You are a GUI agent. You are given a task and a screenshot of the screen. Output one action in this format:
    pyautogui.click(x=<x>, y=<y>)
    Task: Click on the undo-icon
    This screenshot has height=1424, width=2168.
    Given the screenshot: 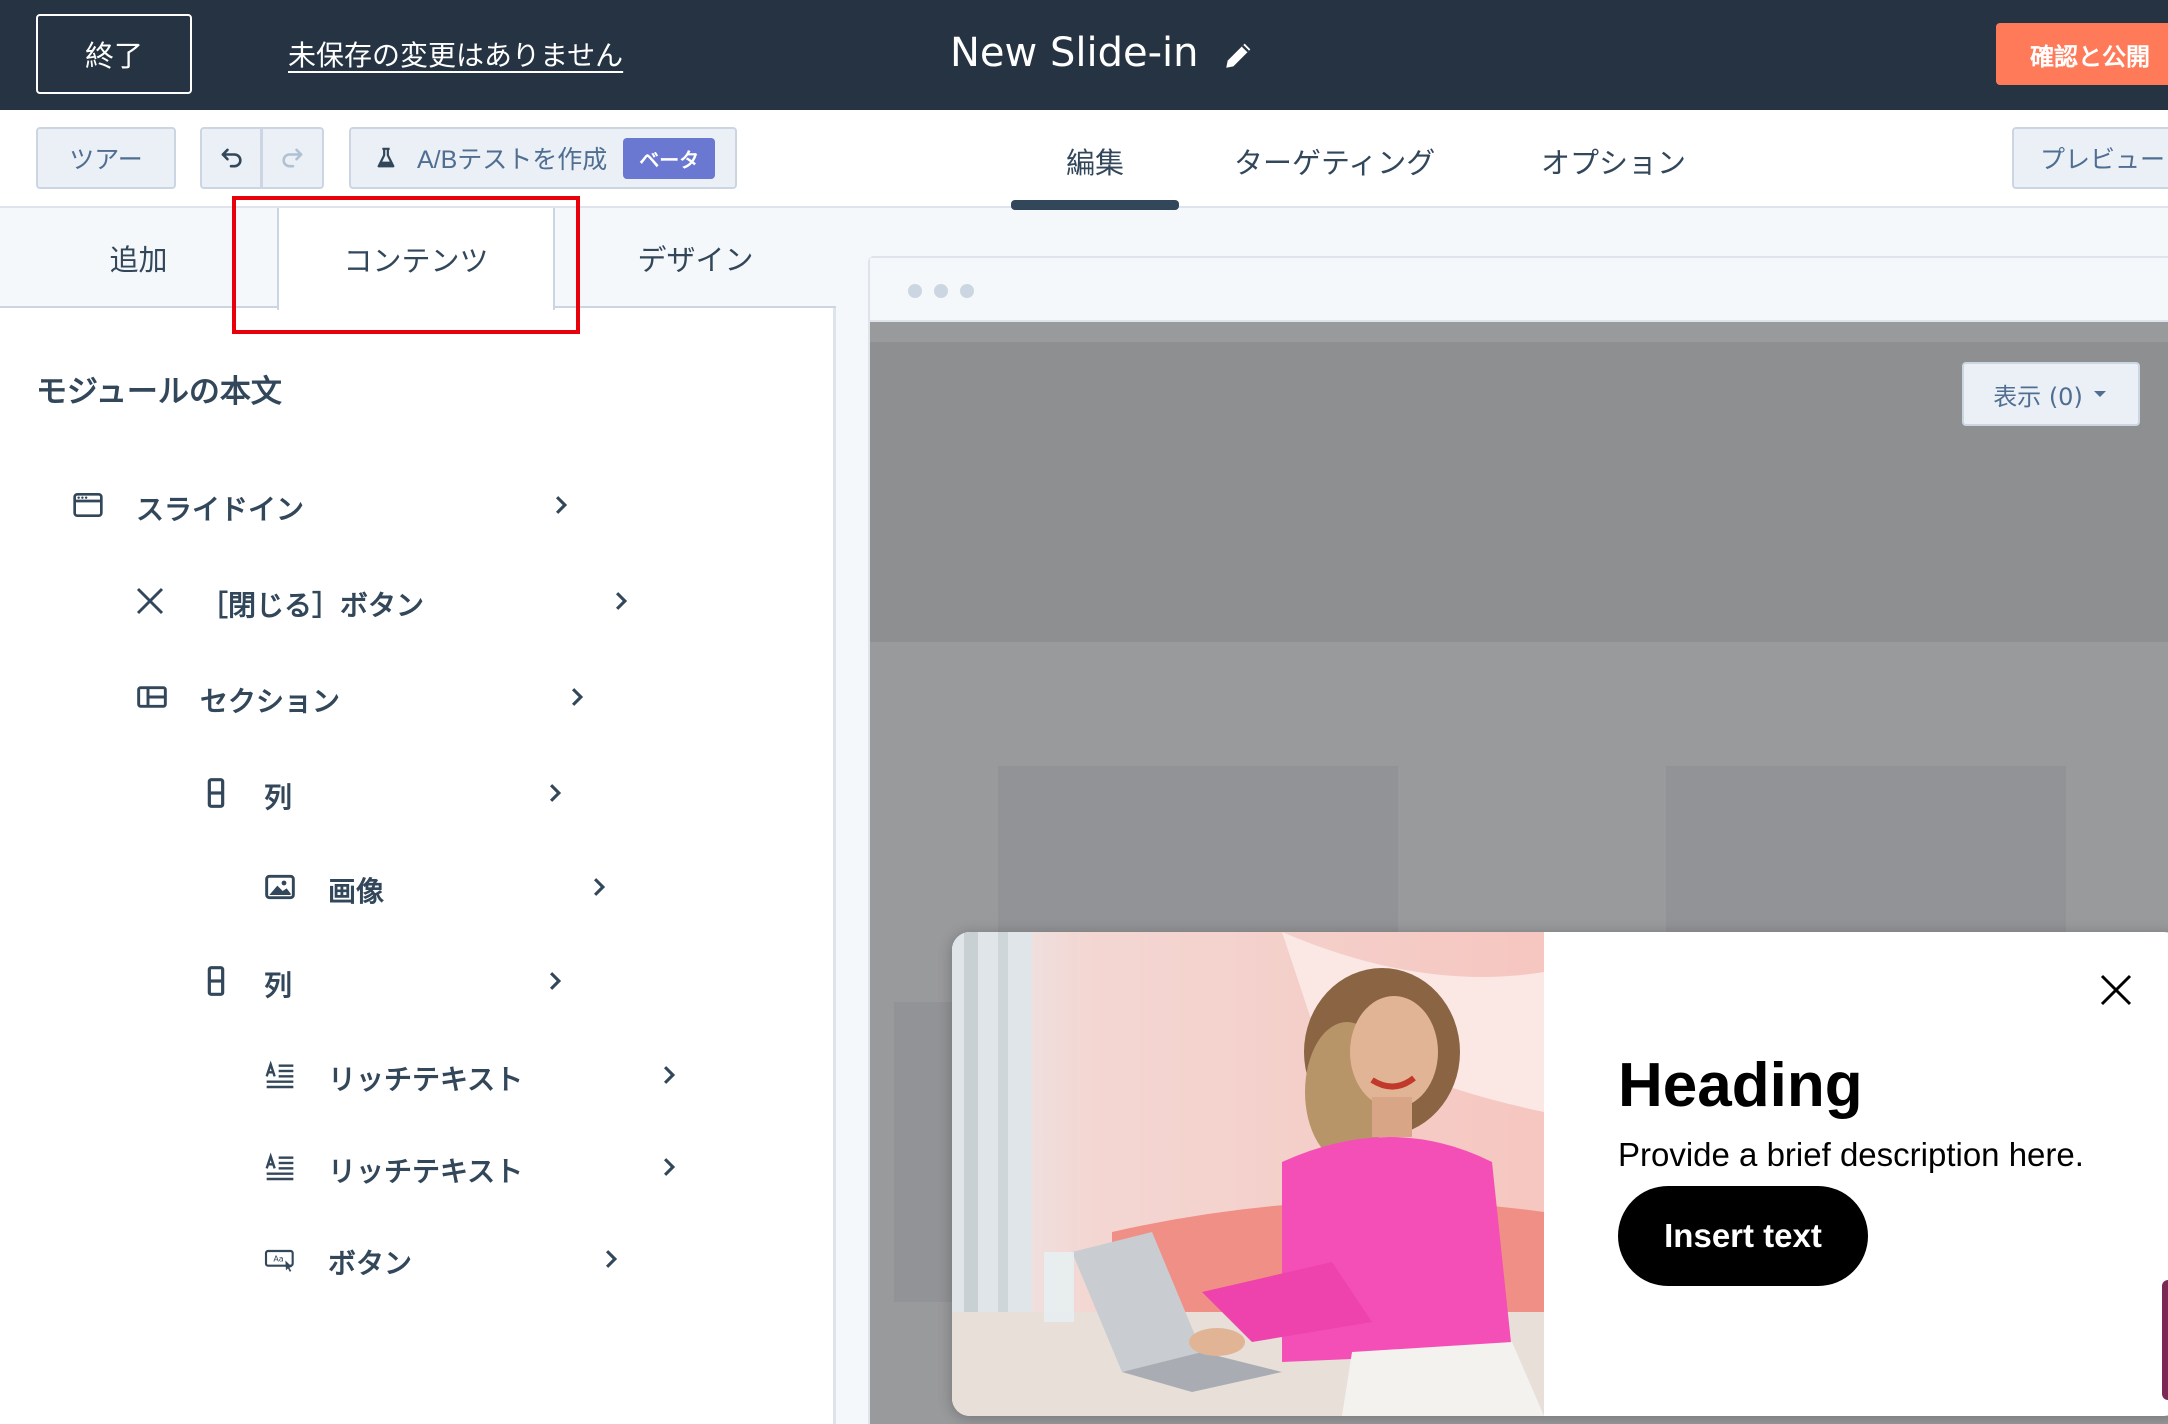 What is the action you would take?
    pyautogui.click(x=231, y=158)
    